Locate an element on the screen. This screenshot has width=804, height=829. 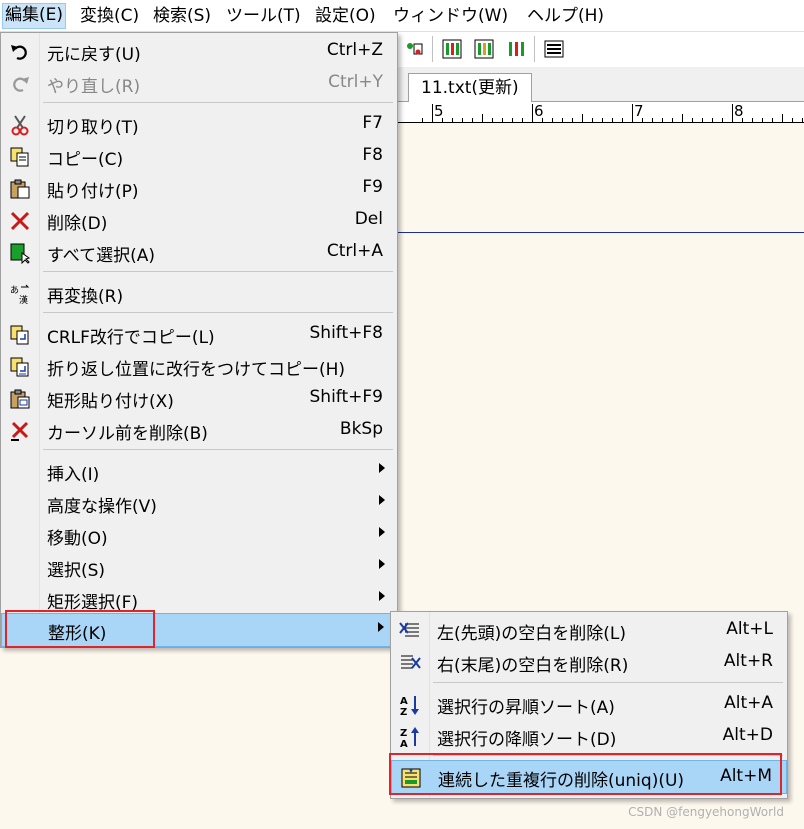
menu-item-label: CRLF改行でコピー(L) is located at coordinates (131, 338).